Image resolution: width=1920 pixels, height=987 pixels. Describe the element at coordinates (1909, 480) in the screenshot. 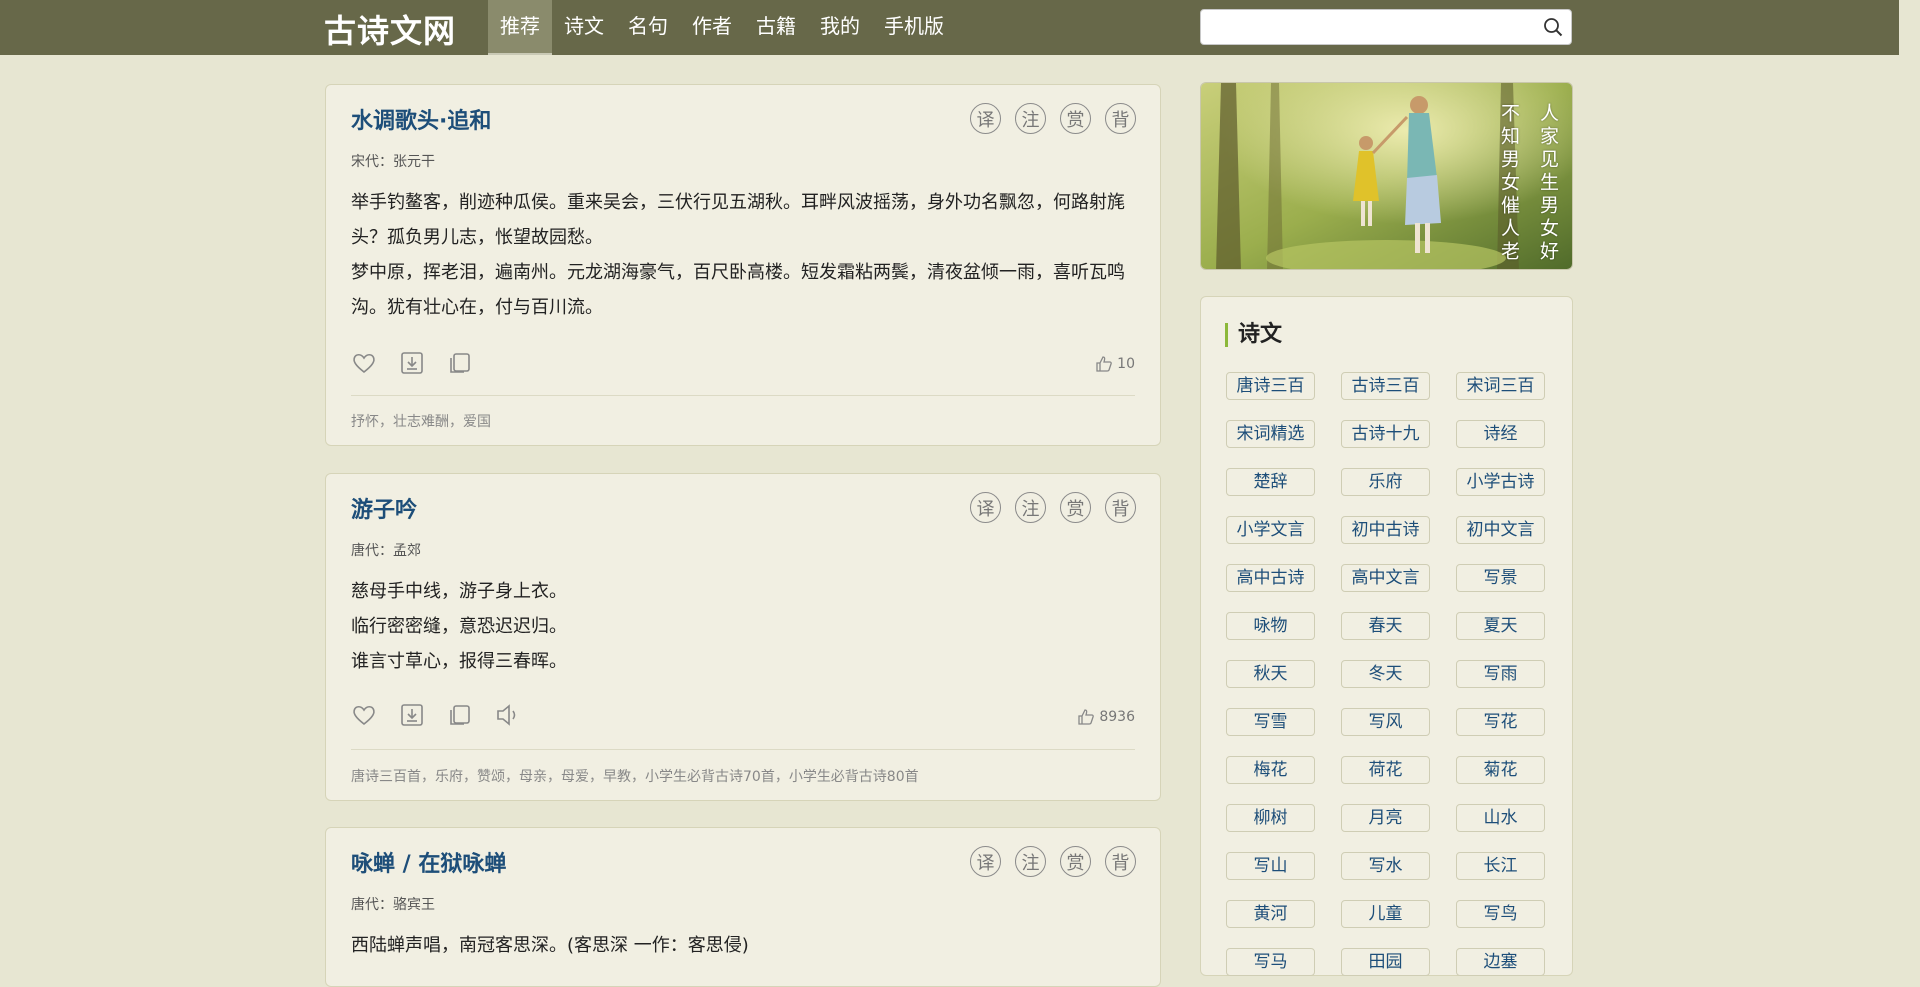

I see `page-scrollbar` at that location.